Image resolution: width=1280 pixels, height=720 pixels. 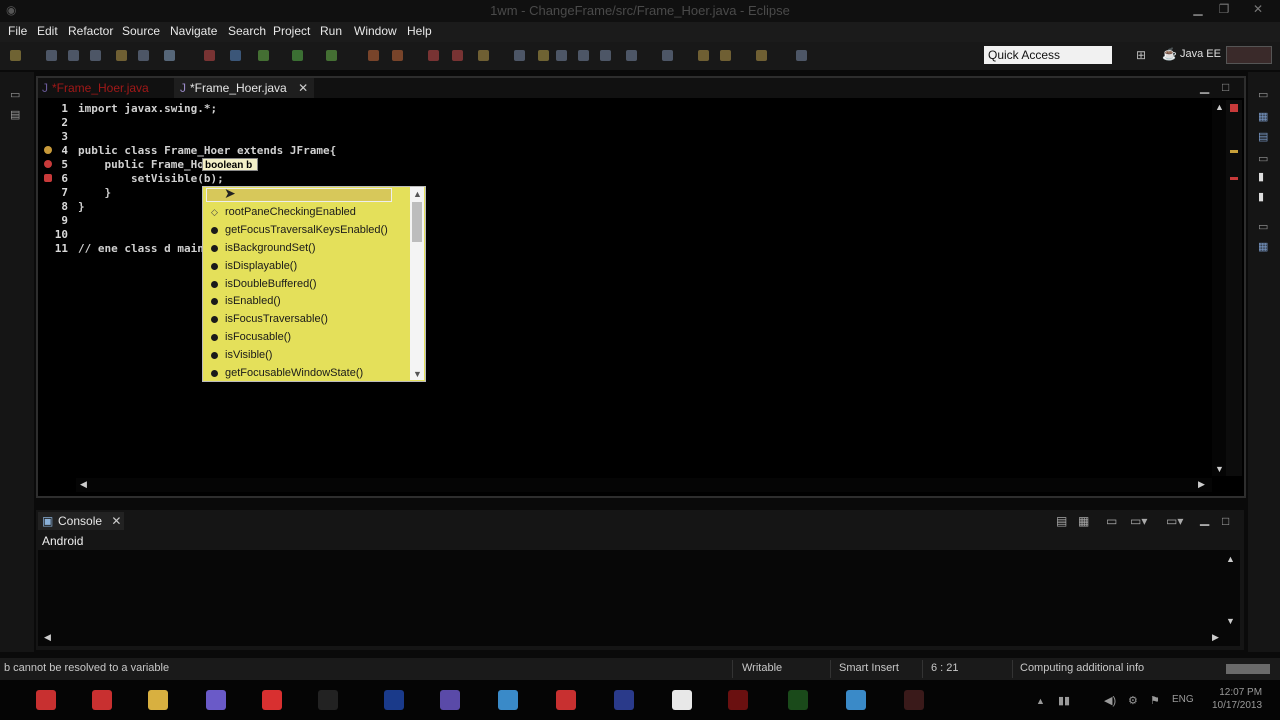 What do you see at coordinates (1224, 10) in the screenshot?
I see `maximize-button: ❐` at bounding box center [1224, 10].